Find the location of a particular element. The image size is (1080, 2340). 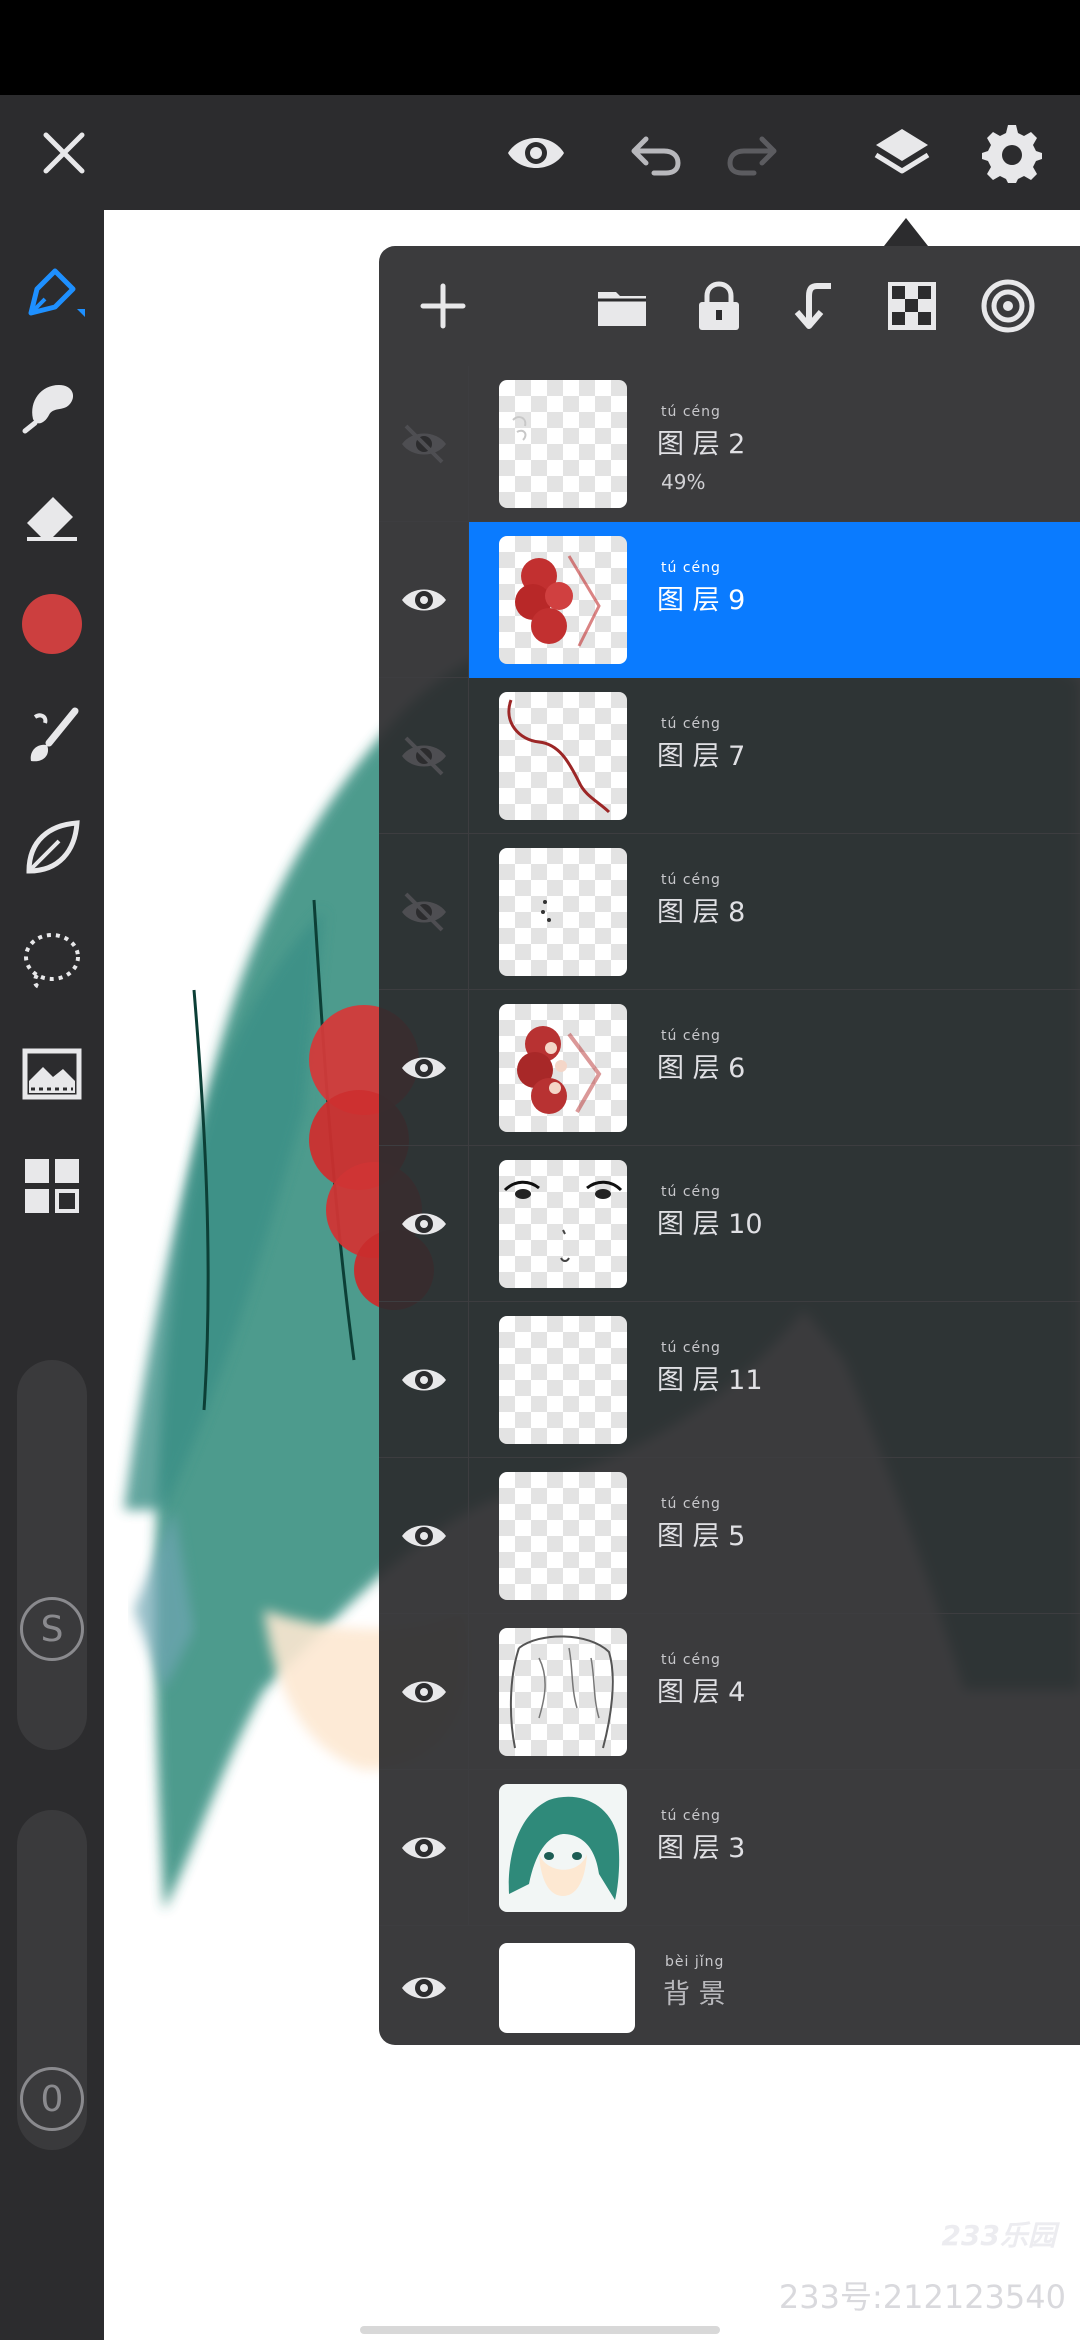

grid-icon is located at coordinates (52, 1186).